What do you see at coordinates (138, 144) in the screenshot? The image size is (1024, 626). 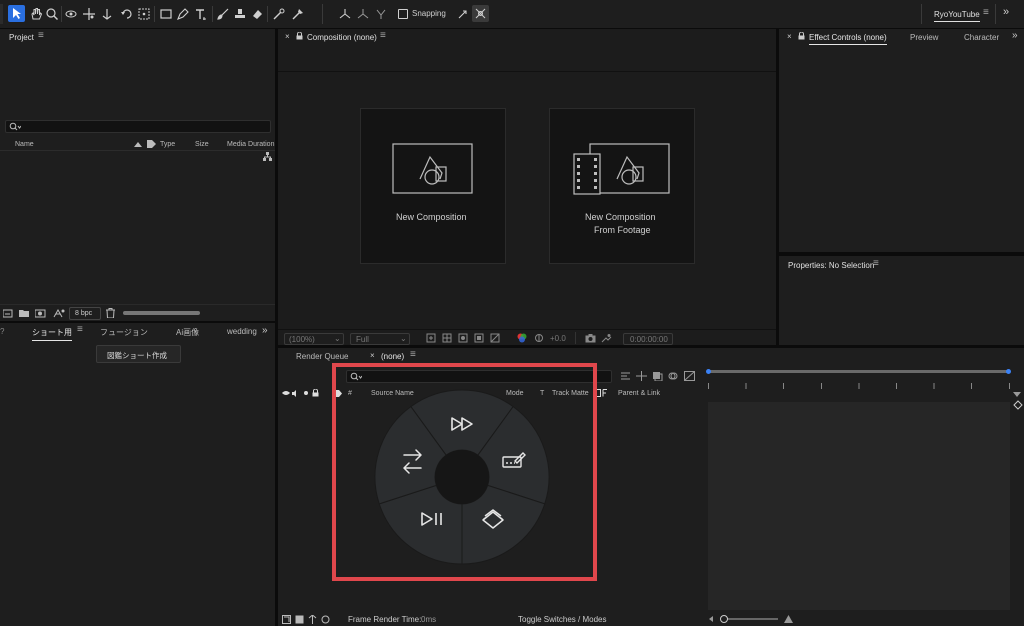 I see `sort-up-icon` at bounding box center [138, 144].